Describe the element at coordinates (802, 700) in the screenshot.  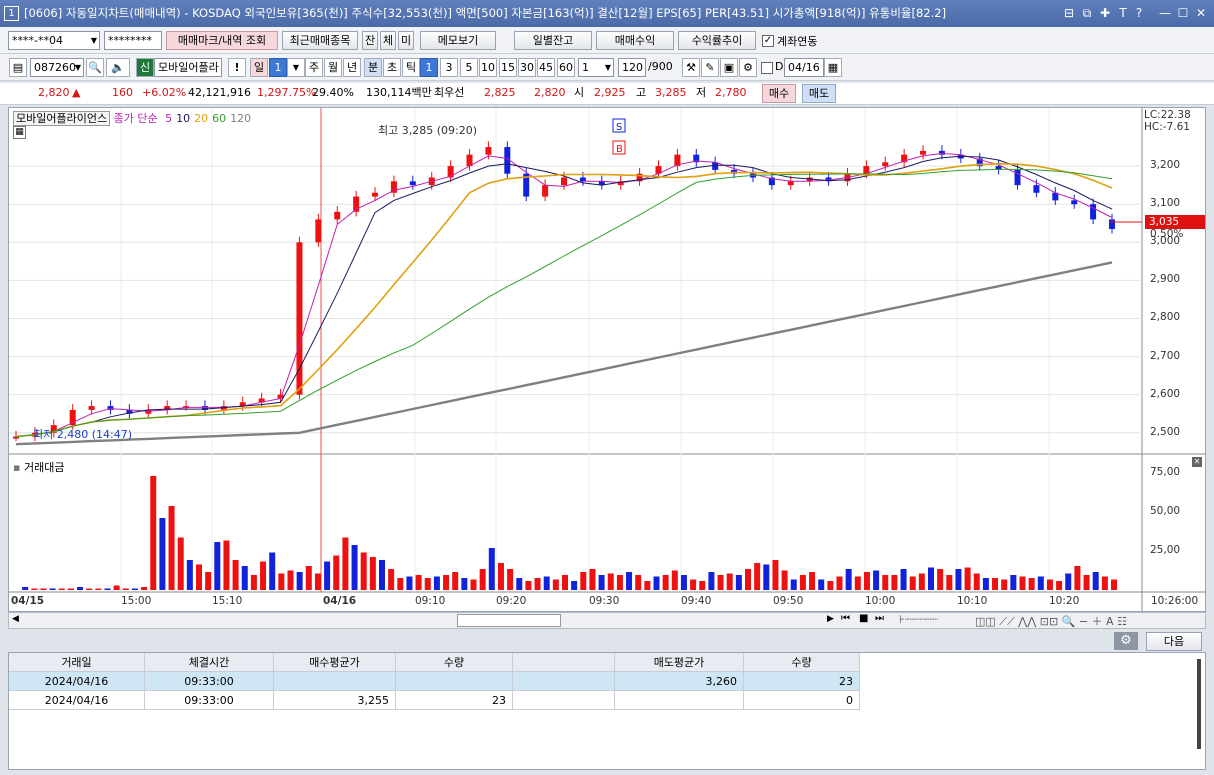
I see `table-cell: 0` at that location.